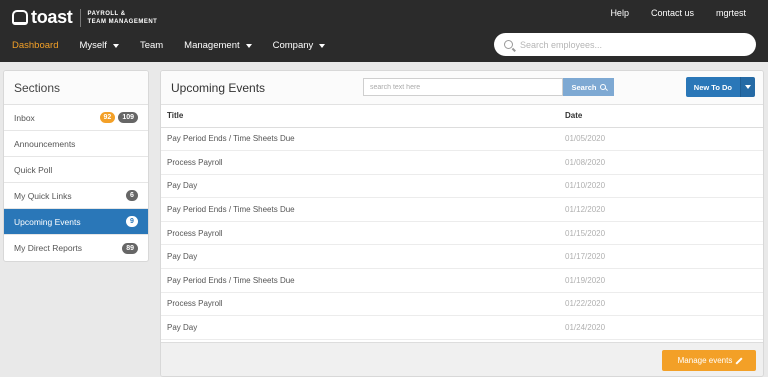 The height and width of the screenshot is (377, 768). Describe the element at coordinates (84, 17) in the screenshot. I see `toast-logo: toast PAYROLL & TEAM MANAGEMENT` at that location.